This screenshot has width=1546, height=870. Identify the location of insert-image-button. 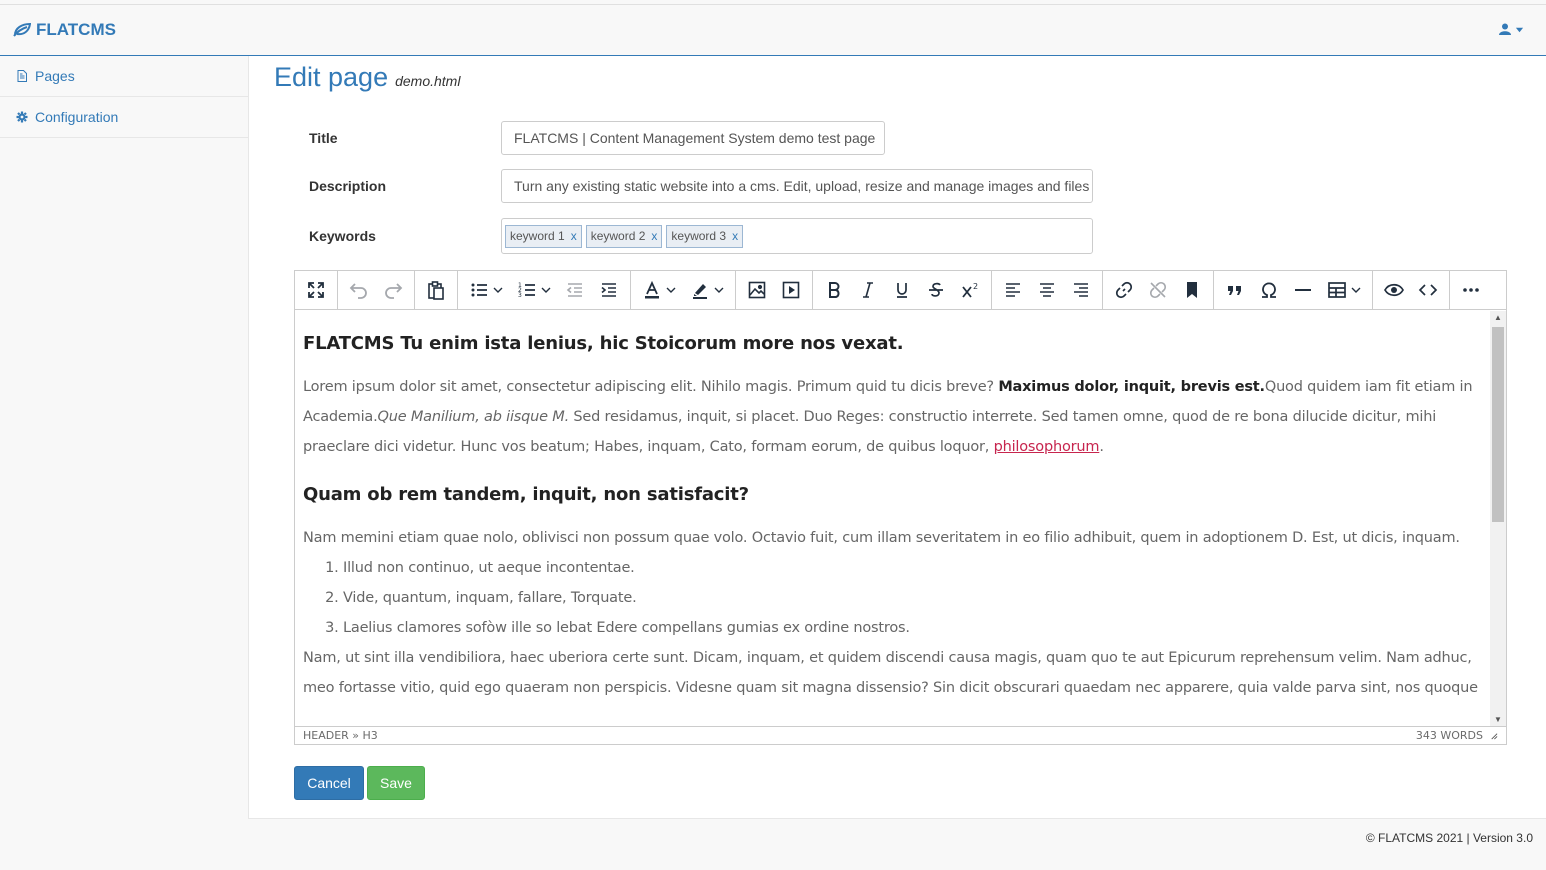
(757, 290).